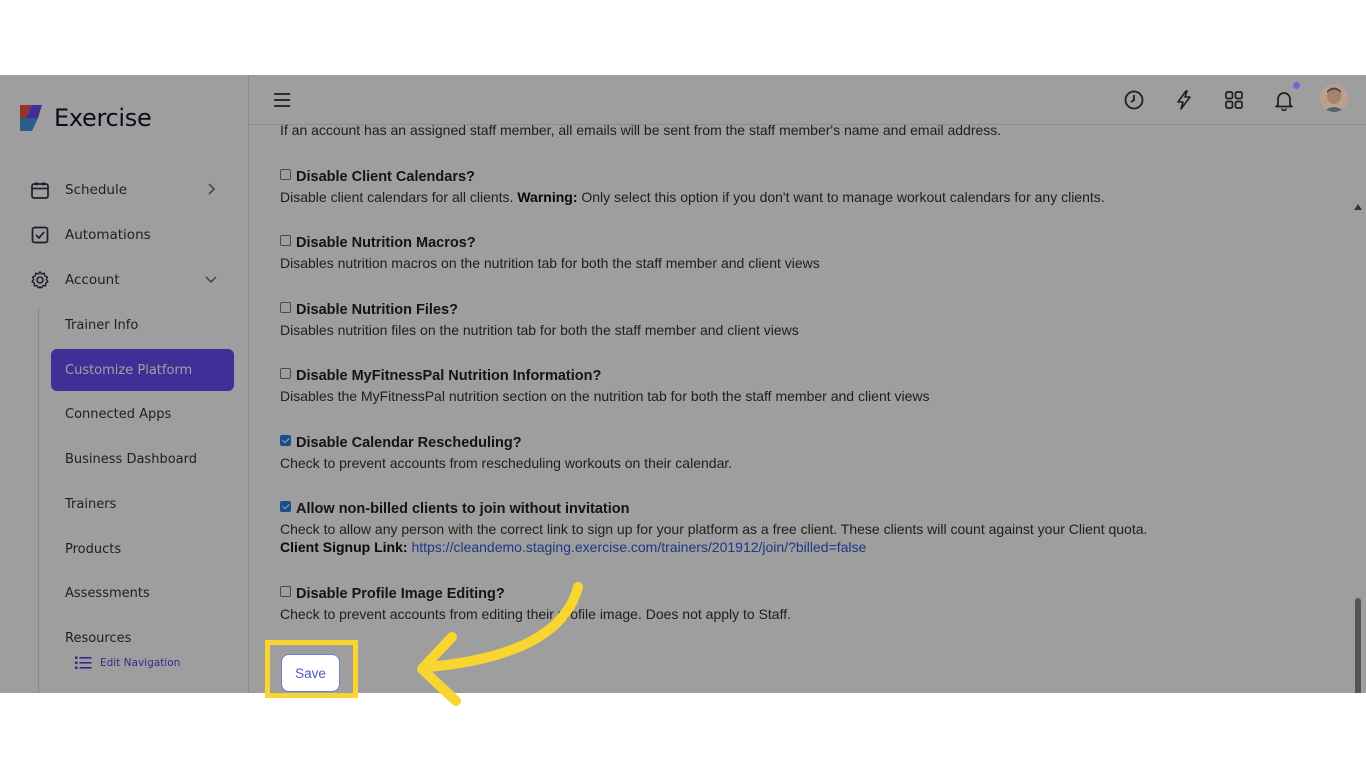  I want to click on sidebar-item-assessments: Assessments, so click(142, 593).